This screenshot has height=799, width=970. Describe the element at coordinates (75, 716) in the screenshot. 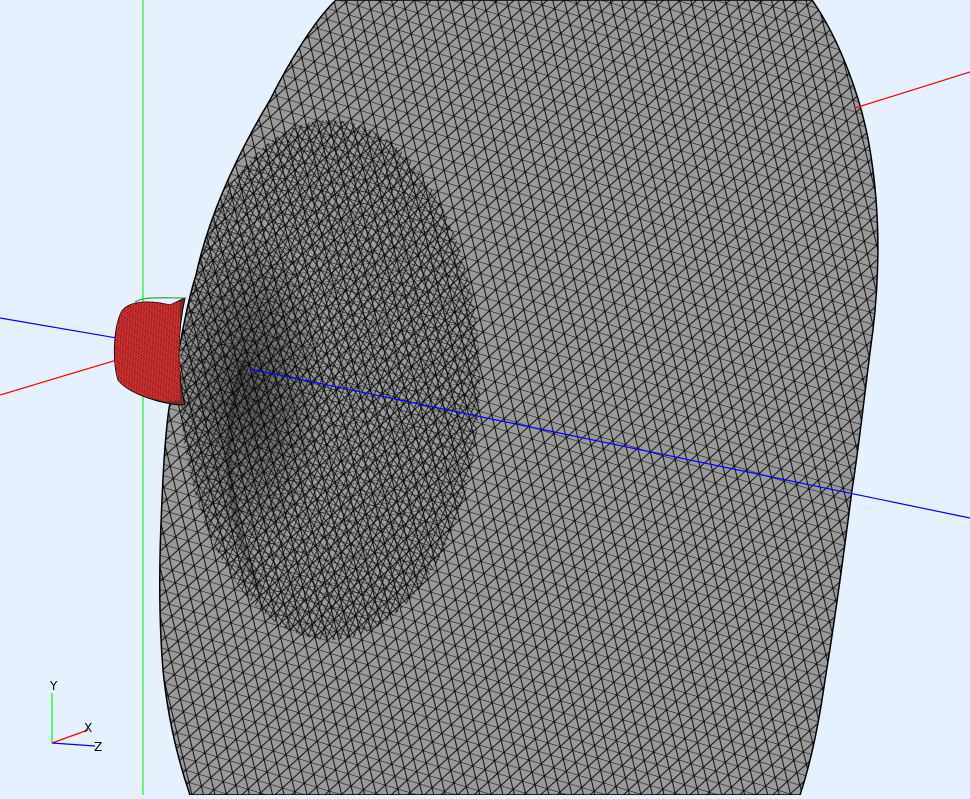

I see `orientation-triad: Y X Z` at that location.